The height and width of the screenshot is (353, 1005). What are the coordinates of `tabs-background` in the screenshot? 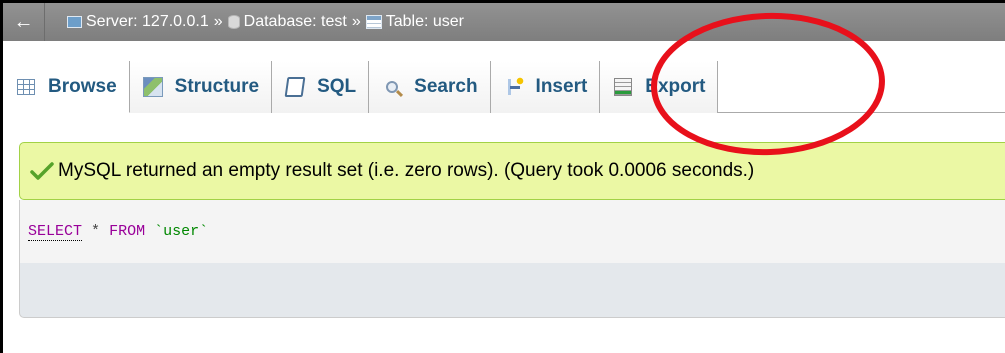 It's located at (504, 51).